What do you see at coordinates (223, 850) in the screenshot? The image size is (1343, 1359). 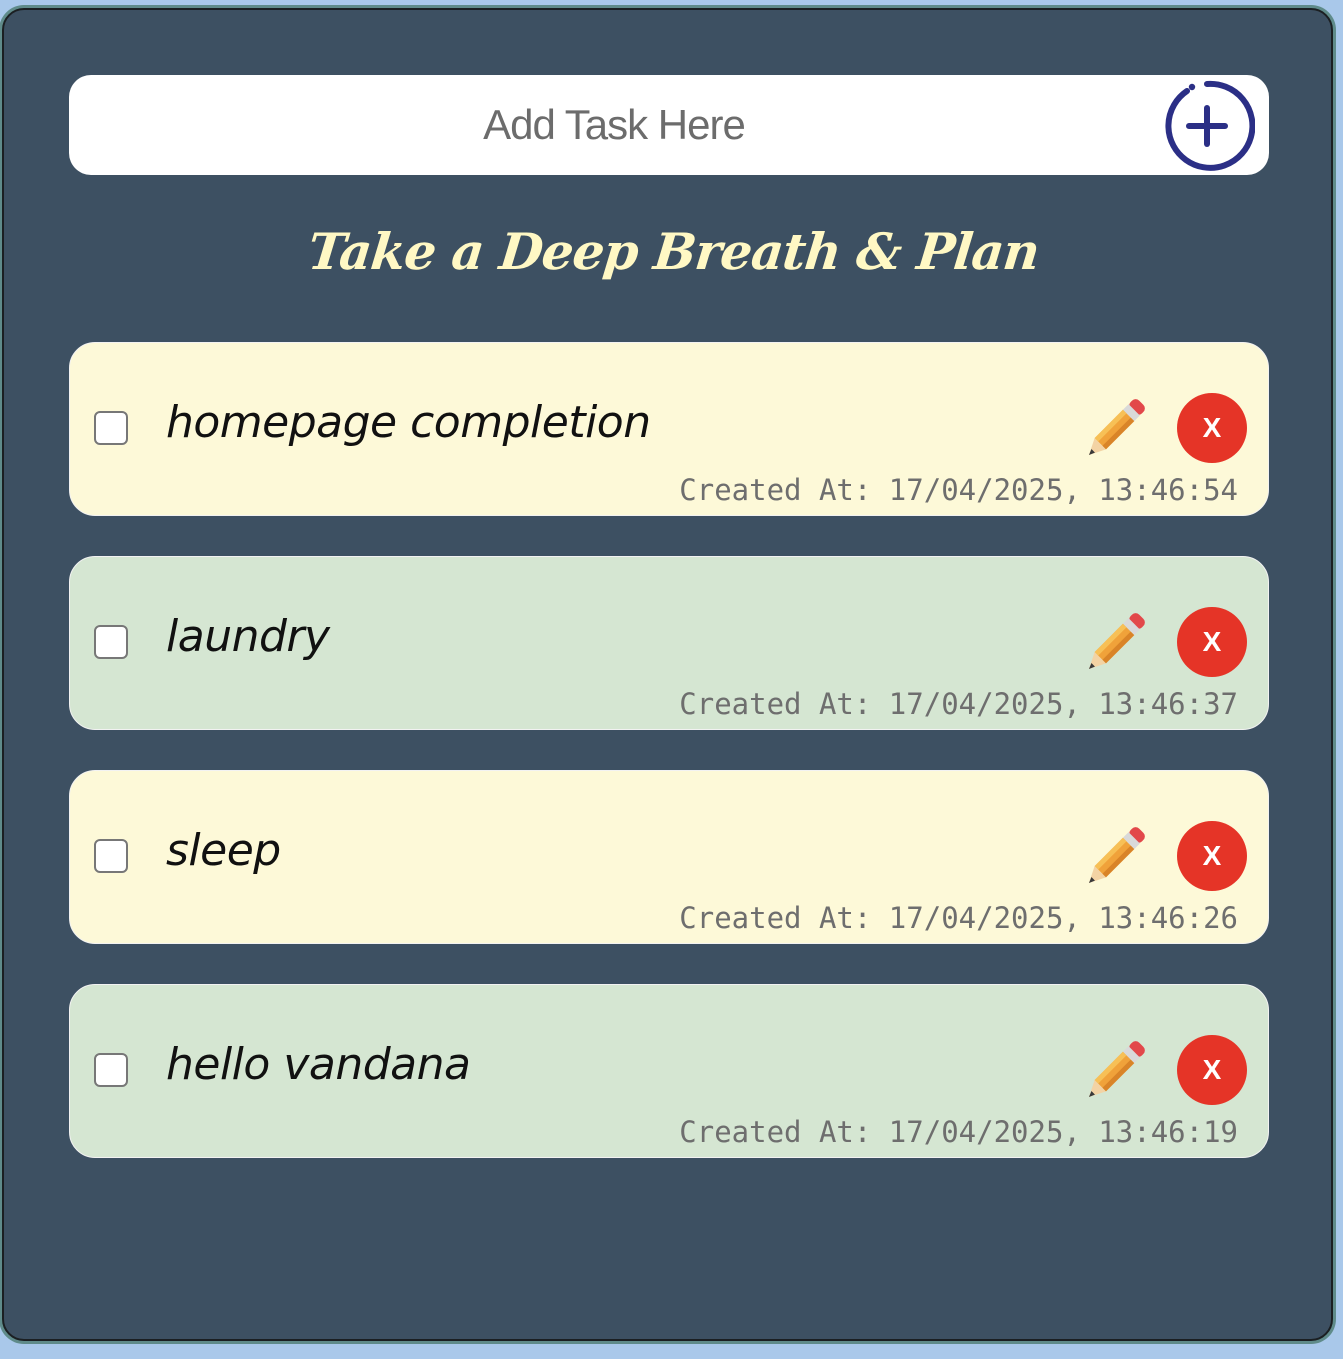 I see `task-text: sleep` at bounding box center [223, 850].